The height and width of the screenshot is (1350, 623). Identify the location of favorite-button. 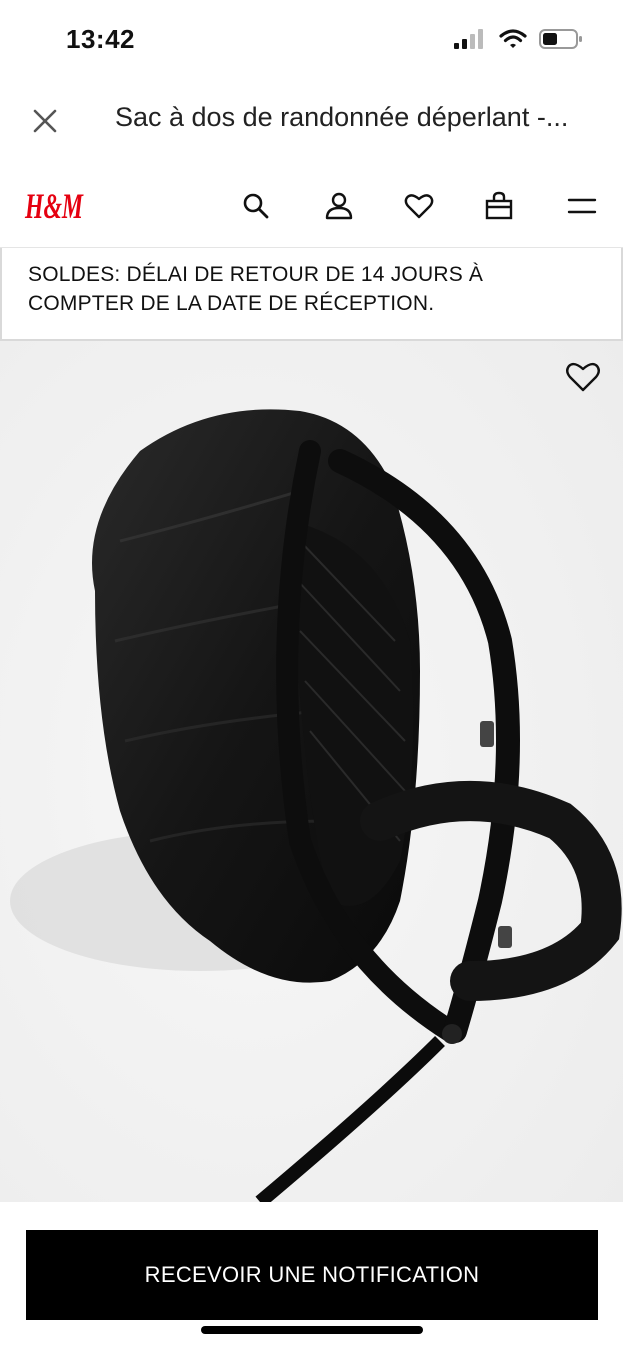
(583, 379).